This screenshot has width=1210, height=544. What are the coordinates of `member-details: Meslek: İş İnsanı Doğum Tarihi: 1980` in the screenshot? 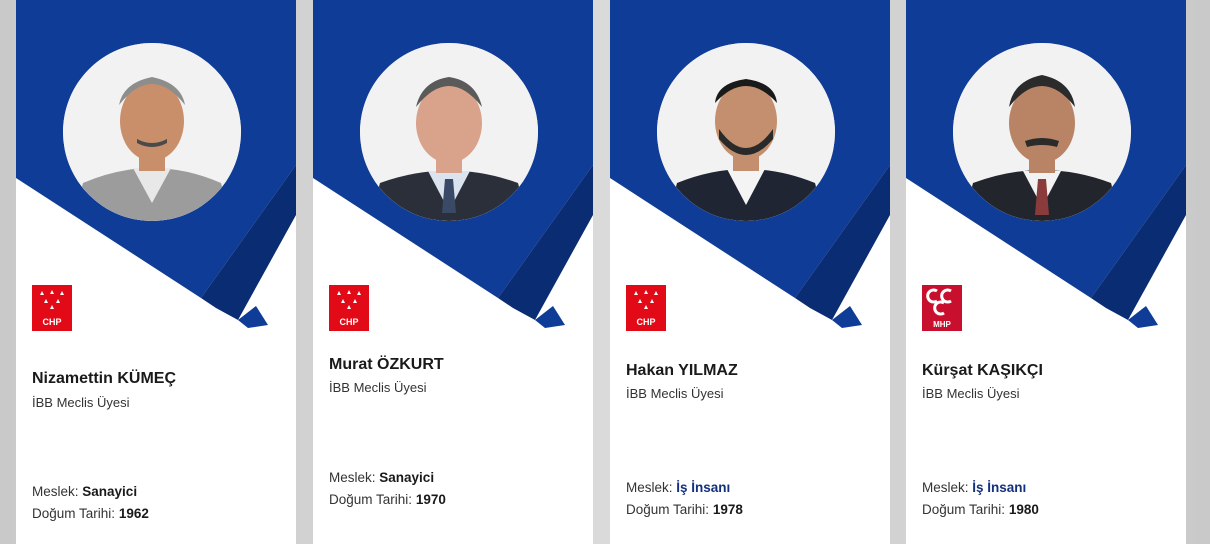 It's located at (980, 499).